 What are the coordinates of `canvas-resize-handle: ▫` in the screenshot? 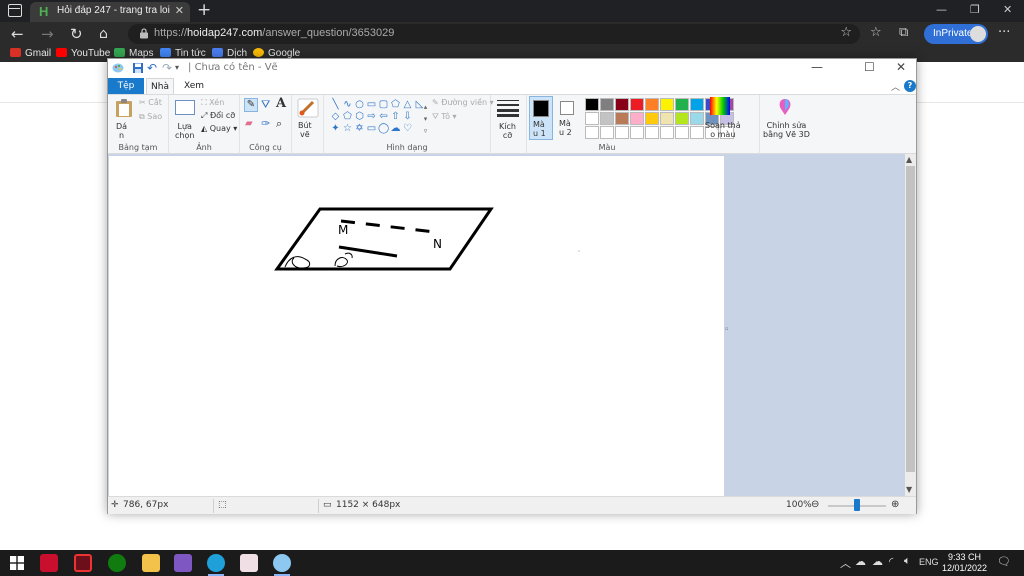 It's located at (726, 329).